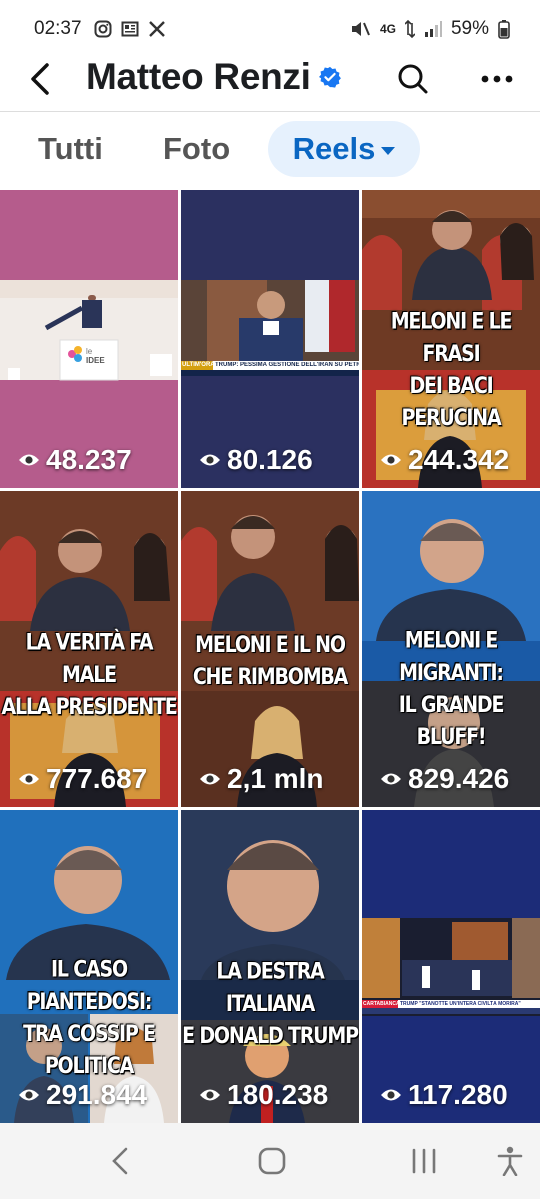  Describe the element at coordinates (89, 675) in the screenshot. I see `reel-caption: LA VERITÀ FA MALE ALLA PRESIDENTE` at that location.